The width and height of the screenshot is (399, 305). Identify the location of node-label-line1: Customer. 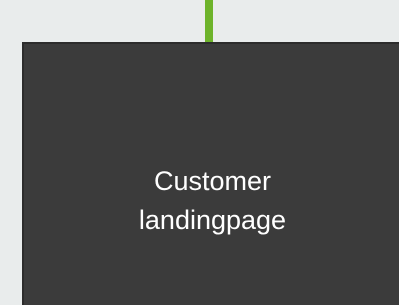
(212, 181).